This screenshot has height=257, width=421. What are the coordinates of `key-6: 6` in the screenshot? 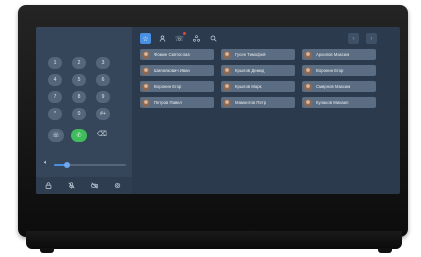 It's located at (103, 80).